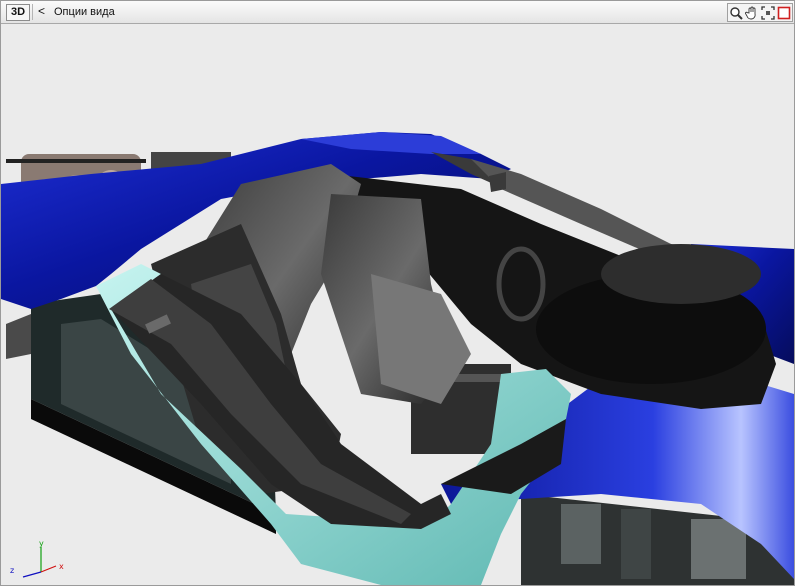 This screenshot has height=586, width=795. I want to click on view-tools-group, so click(760, 12).